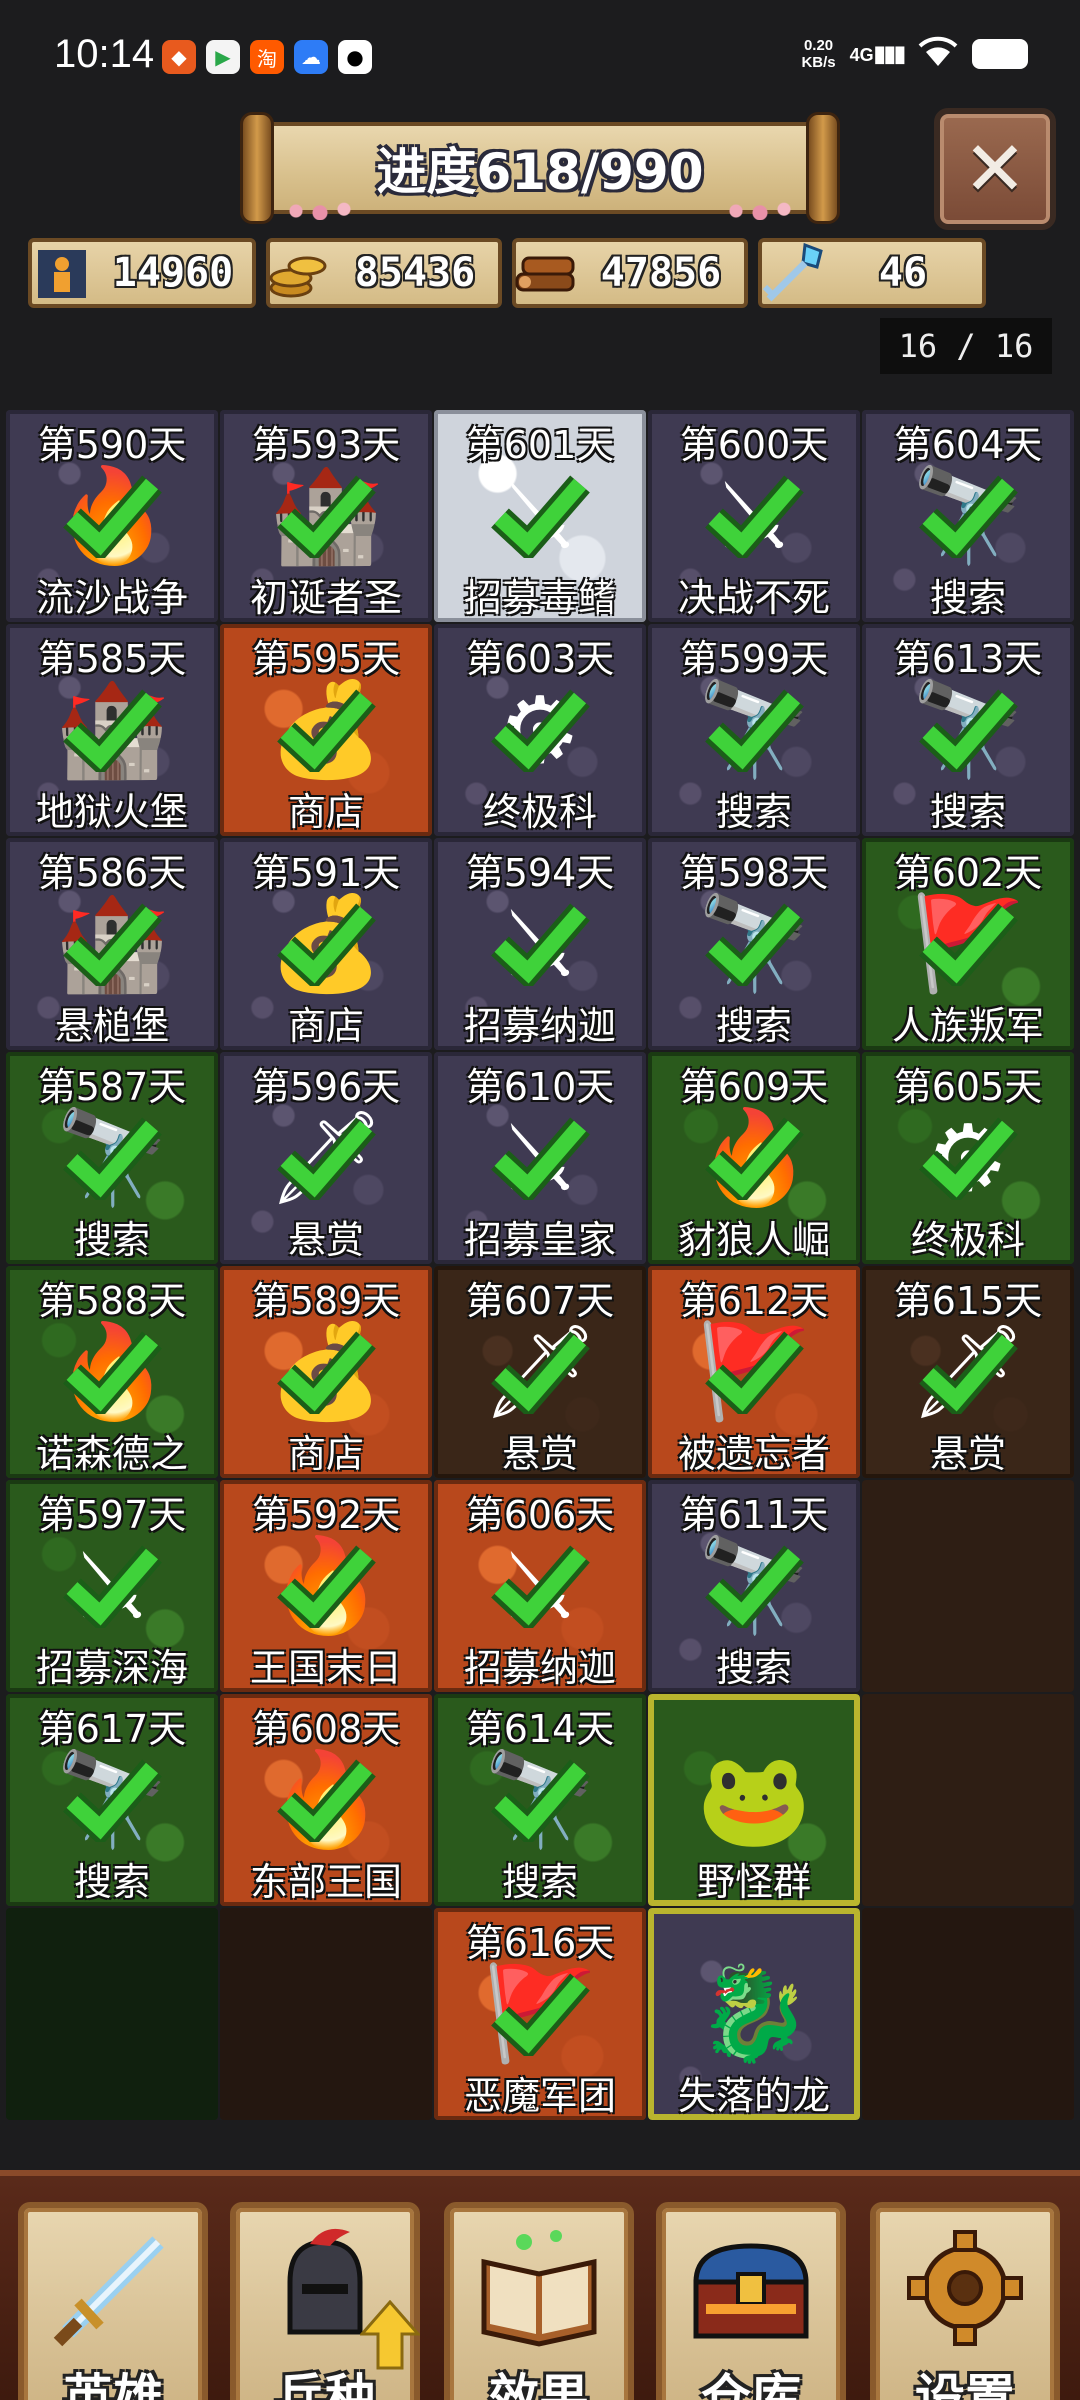 This screenshot has width=1080, height=2400. What do you see at coordinates (112, 1372) in the screenshot?
I see `level-tile: 🔥 第588天 诺森德之` at bounding box center [112, 1372].